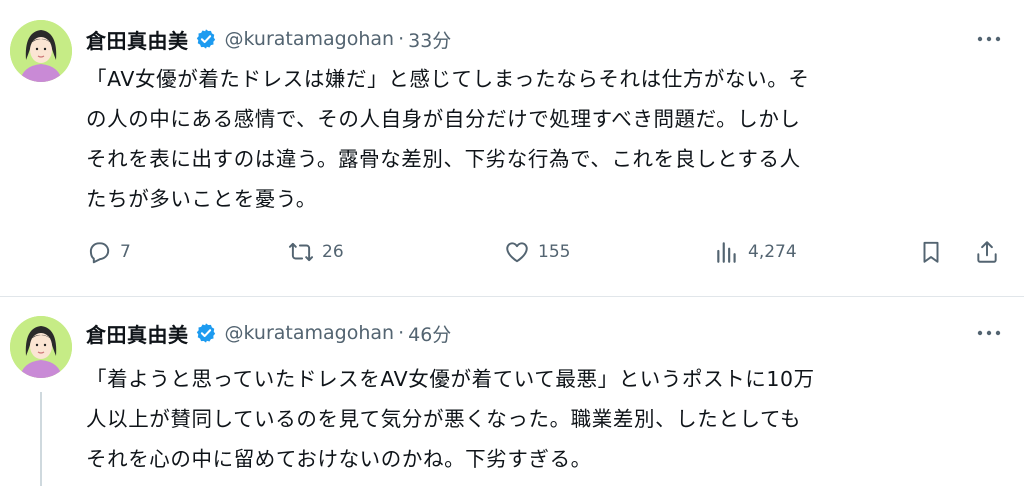 Image resolution: width=1024 pixels, height=486 pixels. I want to click on share-button, so click(987, 252).